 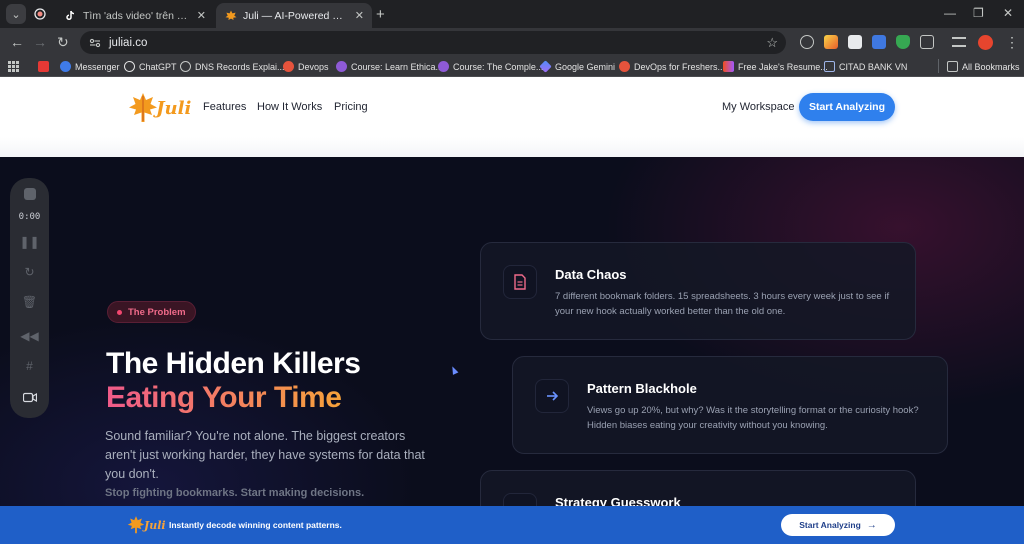 I want to click on bookmark-star-icon: ☆, so click(x=772, y=43).